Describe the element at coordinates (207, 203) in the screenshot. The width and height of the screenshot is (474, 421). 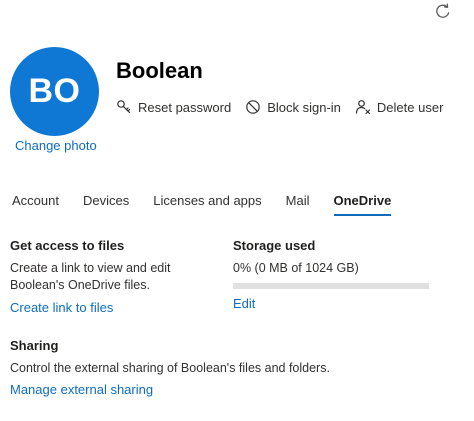
I see `tab-licenses-and-apps: Licenses and apps` at that location.